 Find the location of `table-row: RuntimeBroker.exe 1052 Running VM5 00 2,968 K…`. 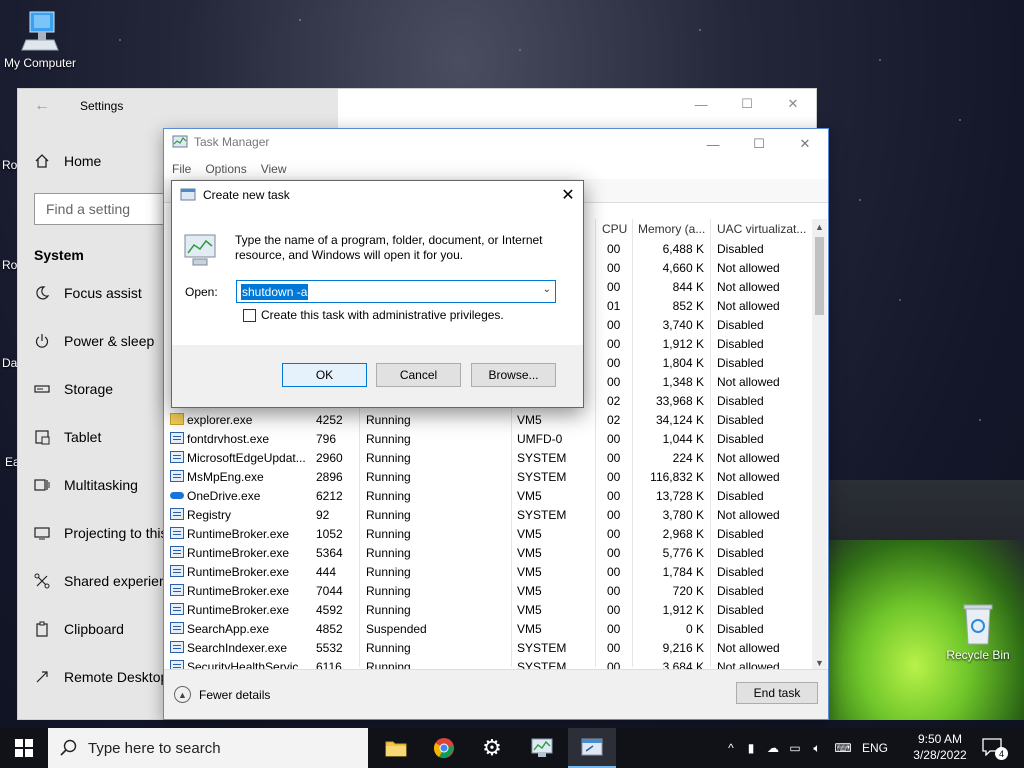

table-row: RuntimeBroker.exe 1052 Running VM5 00 2,968 K… is located at coordinates (489, 533).